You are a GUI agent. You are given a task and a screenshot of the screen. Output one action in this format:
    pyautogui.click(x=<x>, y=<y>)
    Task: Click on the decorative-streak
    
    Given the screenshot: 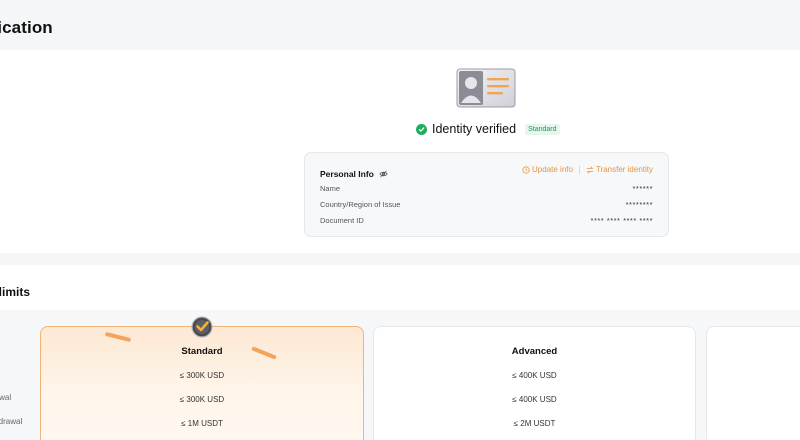 What is the action you would take?
    pyautogui.click(x=118, y=337)
    